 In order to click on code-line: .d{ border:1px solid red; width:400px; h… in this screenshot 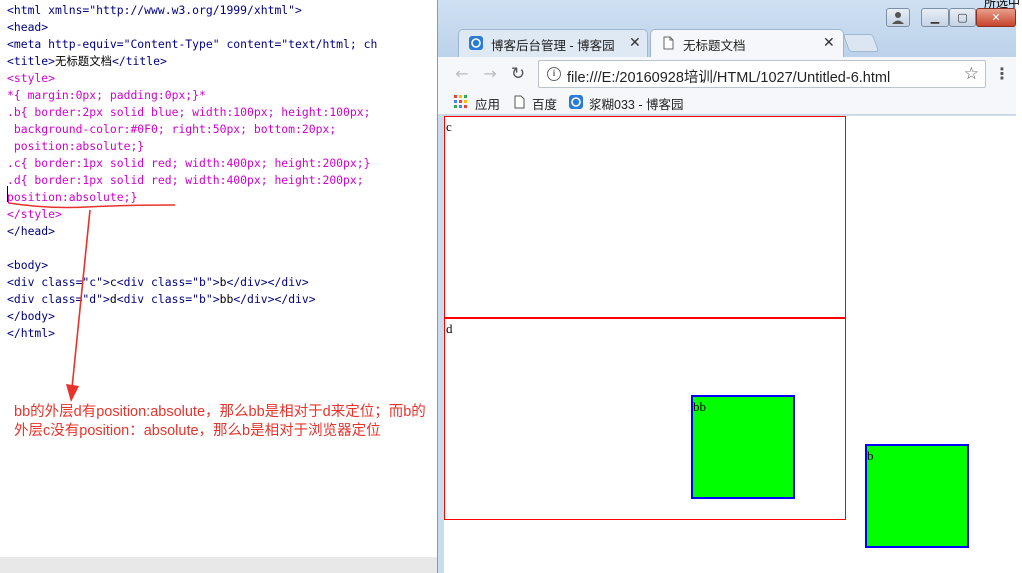, I will do `click(185, 180)`.